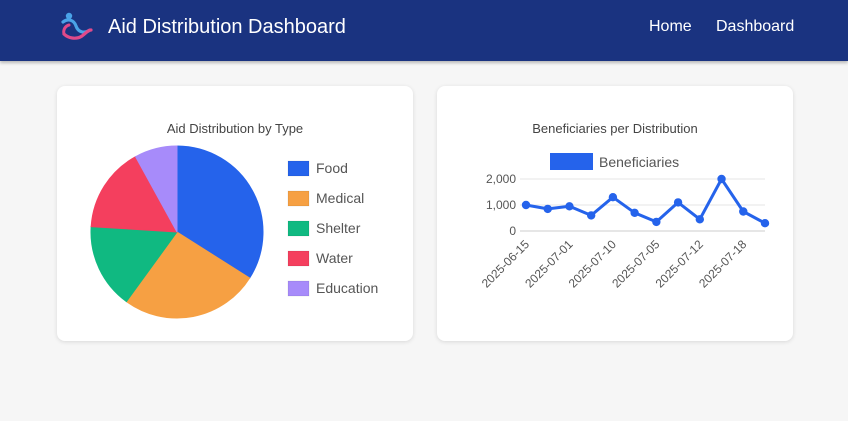 The image size is (848, 421). What do you see at coordinates (347, 288) in the screenshot?
I see `legend-label-education: Education` at bounding box center [347, 288].